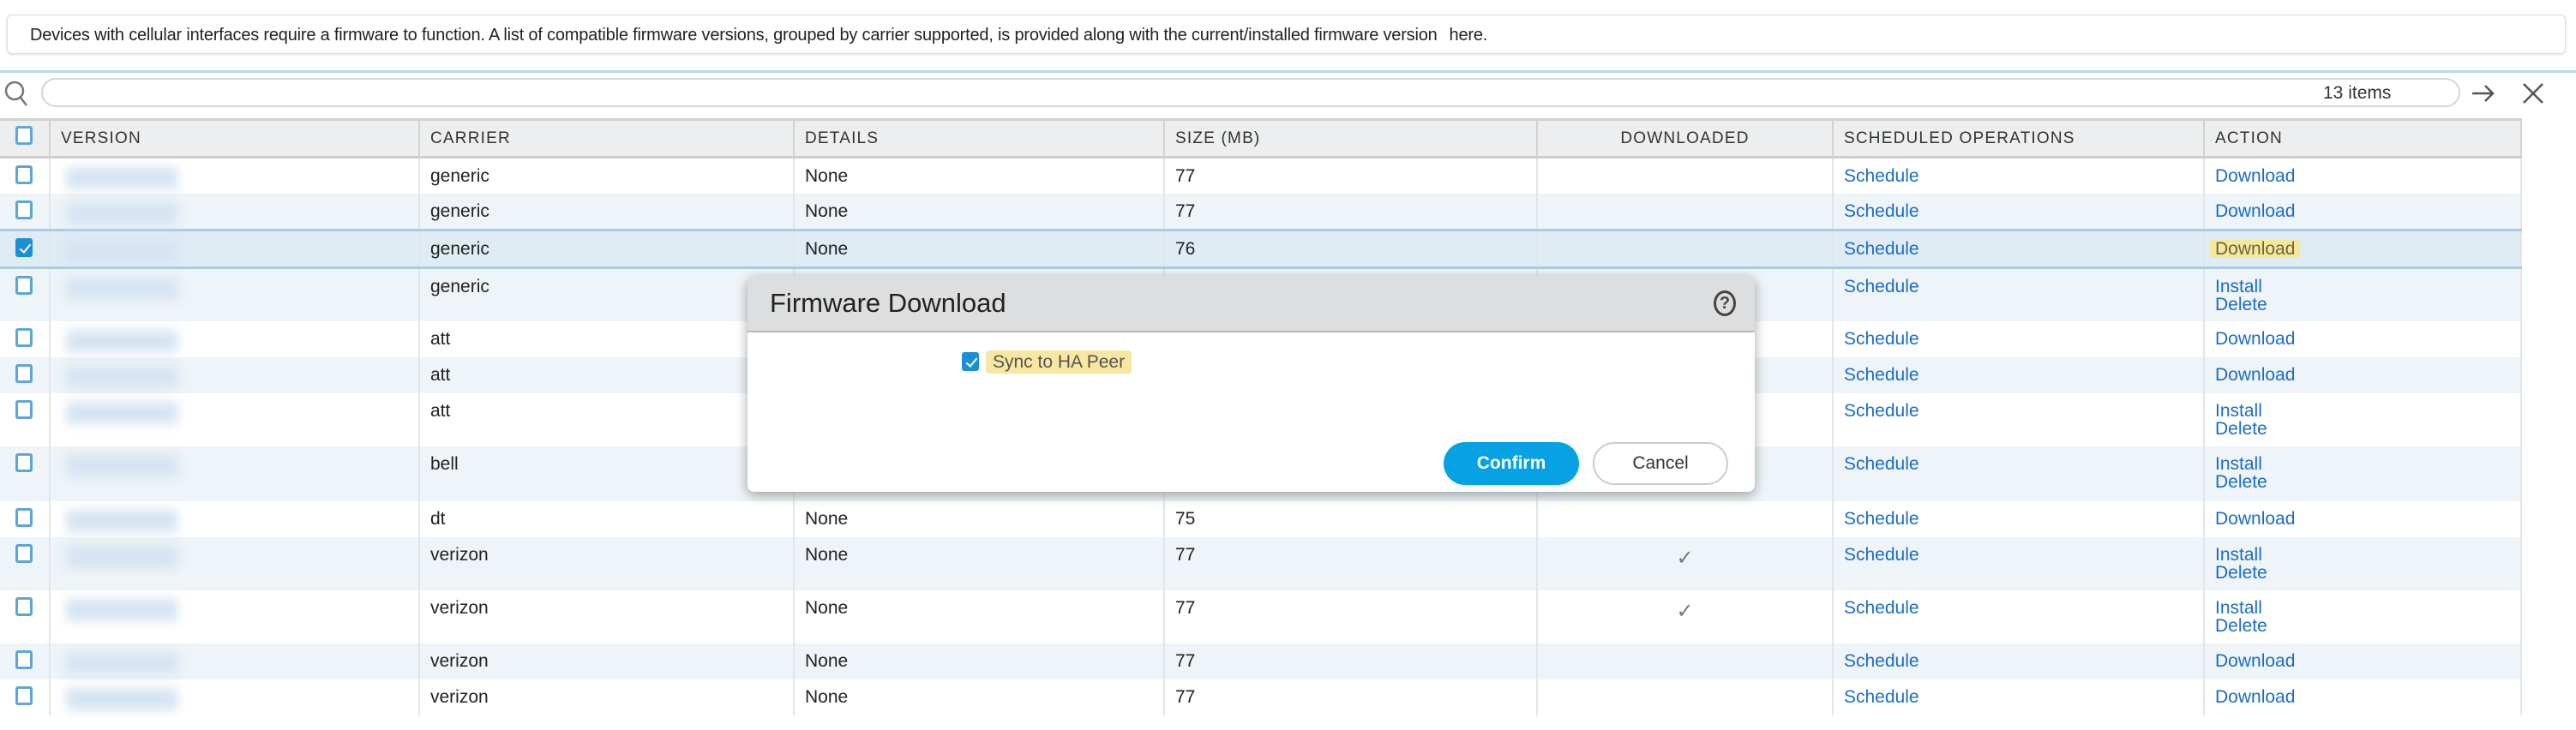  What do you see at coordinates (235, 138) in the screenshot?
I see `column-header-version: VERSION` at bounding box center [235, 138].